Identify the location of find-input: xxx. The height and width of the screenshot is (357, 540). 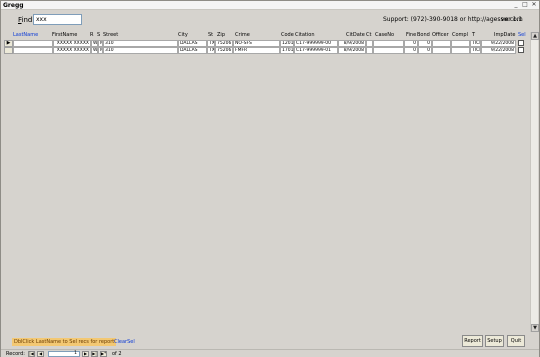
(57, 19).